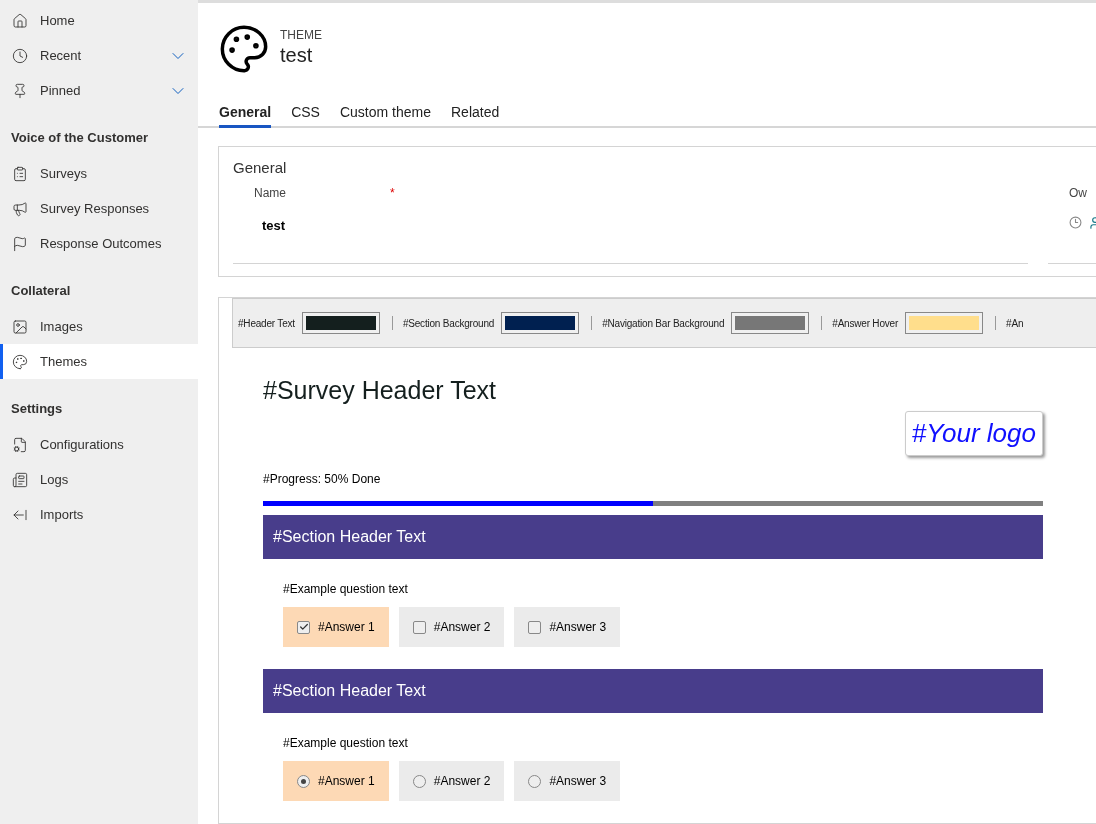  I want to click on color-label: #Answer Hover, so click(865, 323).